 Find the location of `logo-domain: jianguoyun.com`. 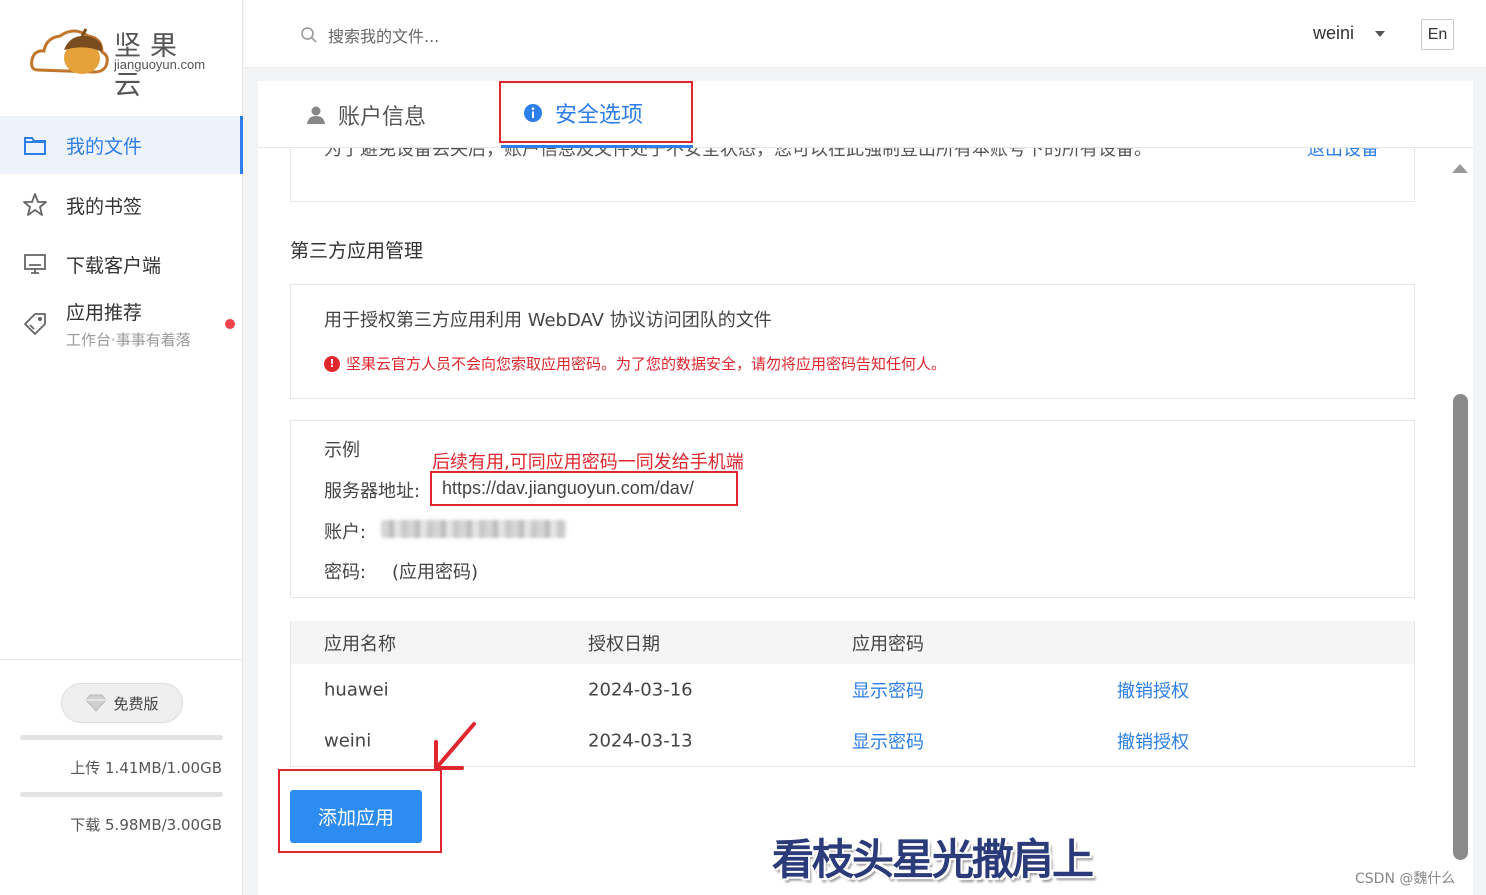

logo-domain: jianguoyun.com is located at coordinates (160, 64).